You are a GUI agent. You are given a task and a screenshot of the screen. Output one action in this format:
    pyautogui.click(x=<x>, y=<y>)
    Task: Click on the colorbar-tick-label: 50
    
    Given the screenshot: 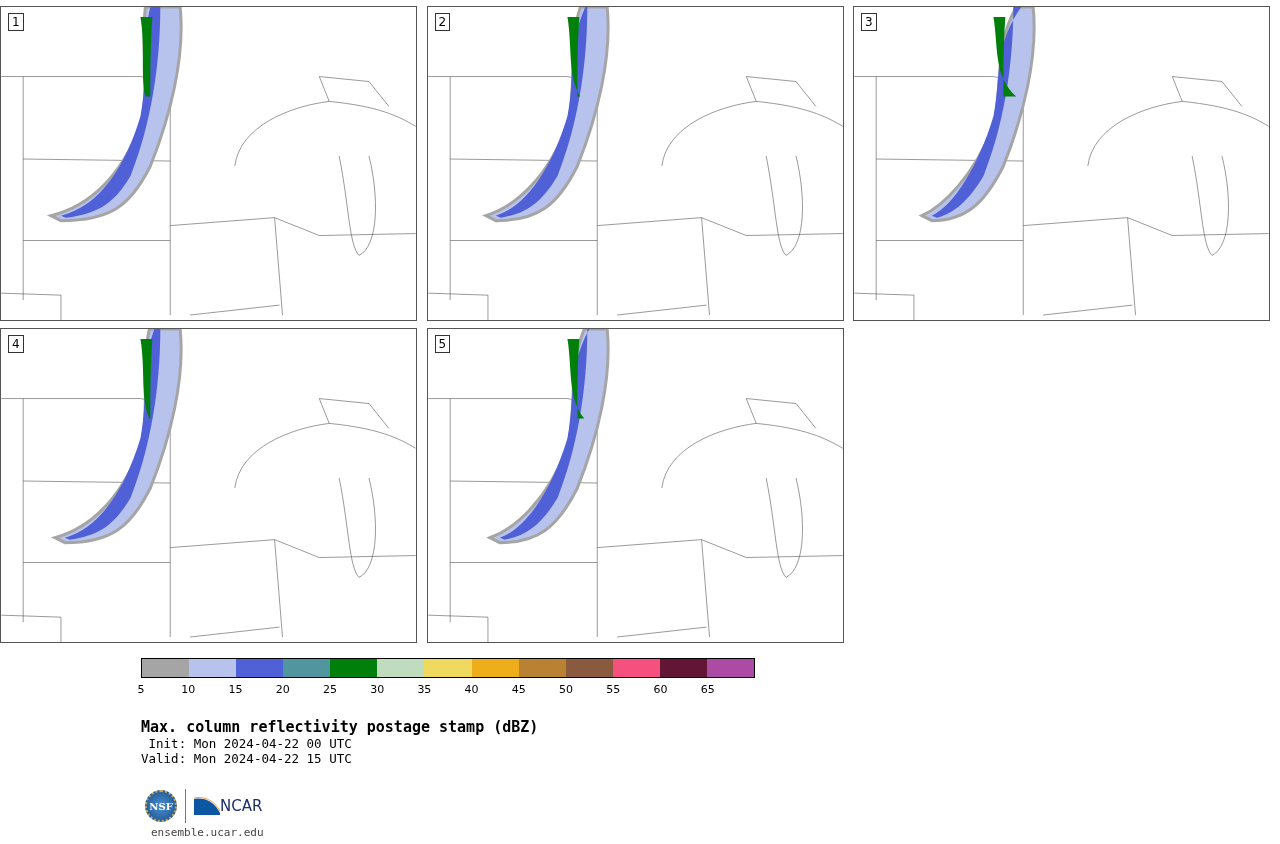 What is the action you would take?
    pyautogui.click(x=566, y=689)
    